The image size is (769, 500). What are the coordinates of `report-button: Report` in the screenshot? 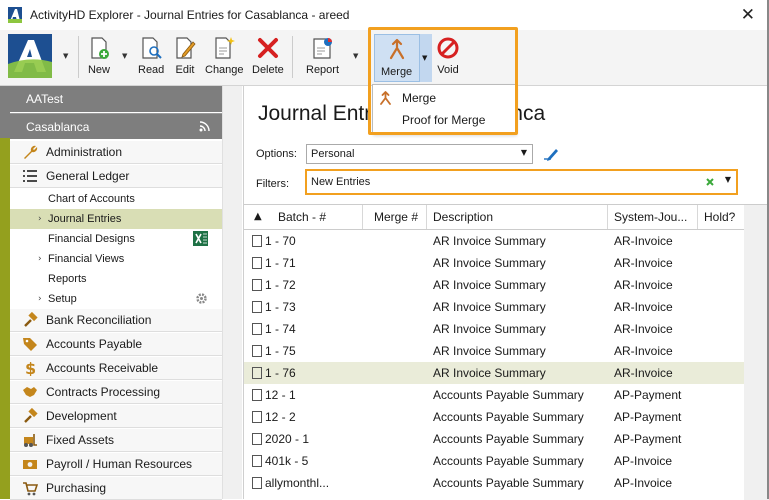 It's located at (322, 57).